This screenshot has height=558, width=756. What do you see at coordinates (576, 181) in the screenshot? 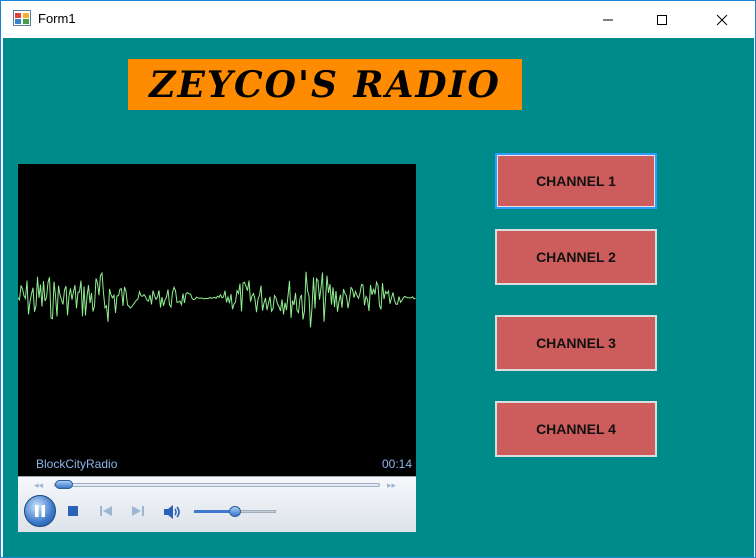
I see `channel-1-button: CHANNEL 1` at bounding box center [576, 181].